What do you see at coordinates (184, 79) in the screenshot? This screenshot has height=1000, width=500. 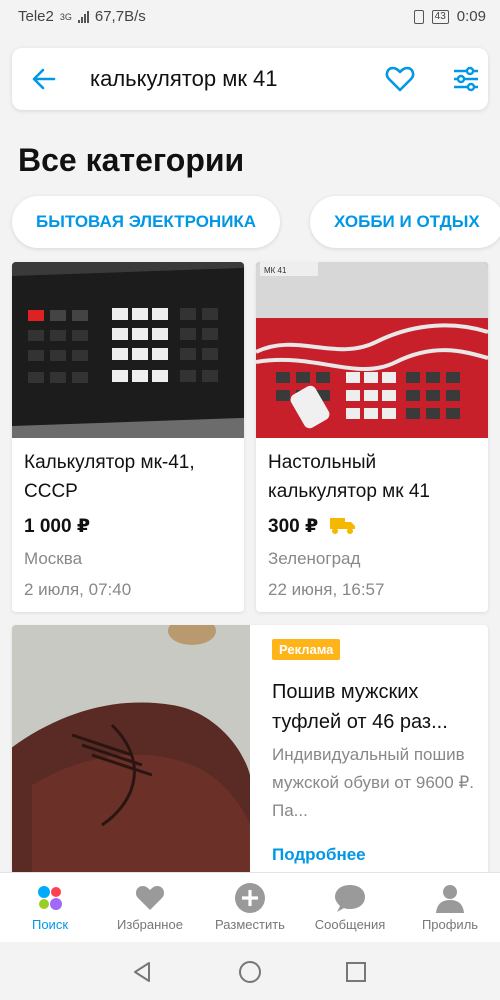 I see `search-query: калькулятор мк 41` at bounding box center [184, 79].